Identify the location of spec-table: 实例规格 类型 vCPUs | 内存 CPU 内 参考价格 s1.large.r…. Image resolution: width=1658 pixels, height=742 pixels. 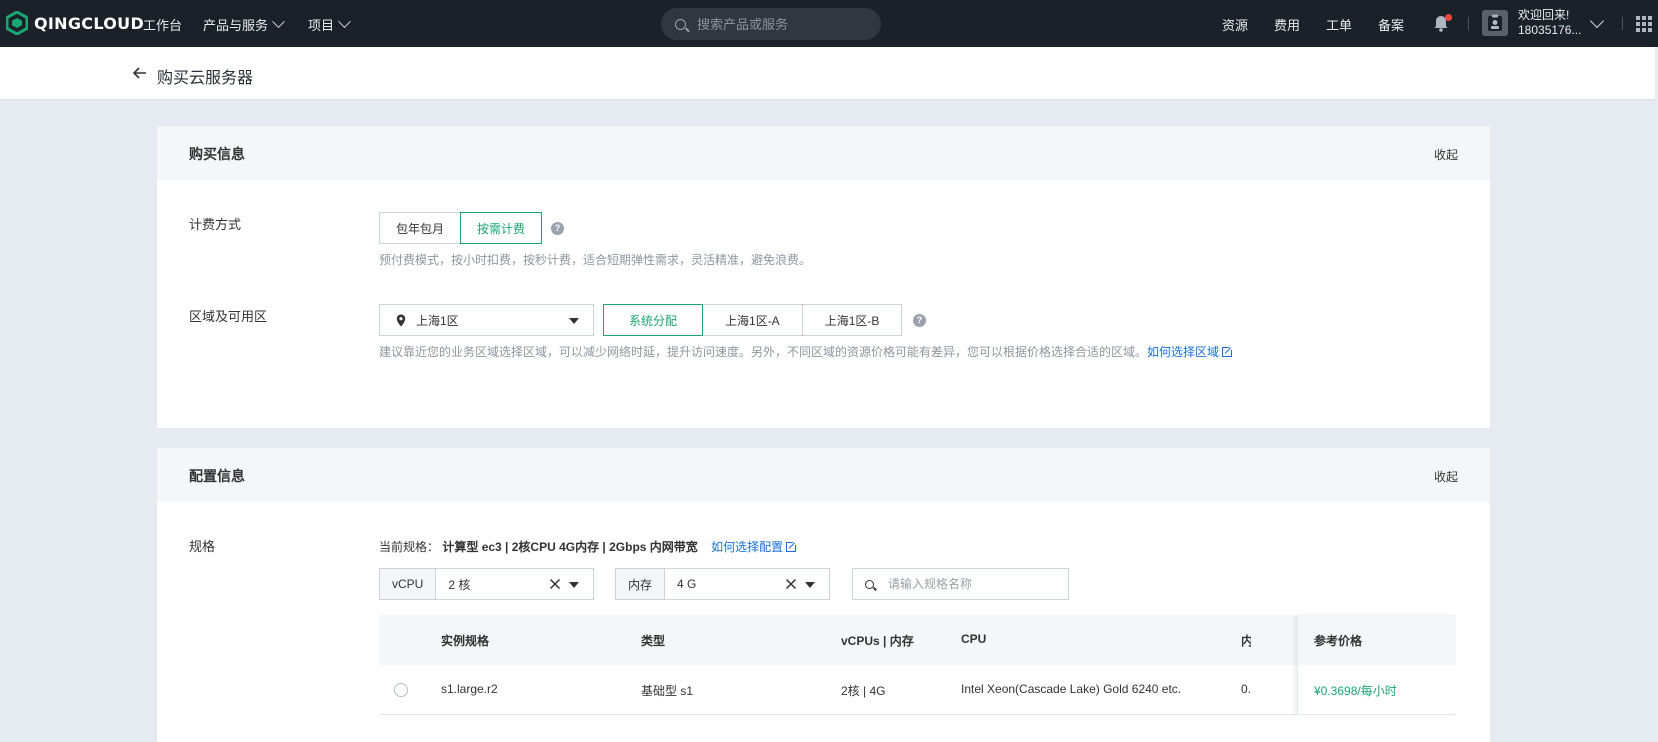
(917, 665).